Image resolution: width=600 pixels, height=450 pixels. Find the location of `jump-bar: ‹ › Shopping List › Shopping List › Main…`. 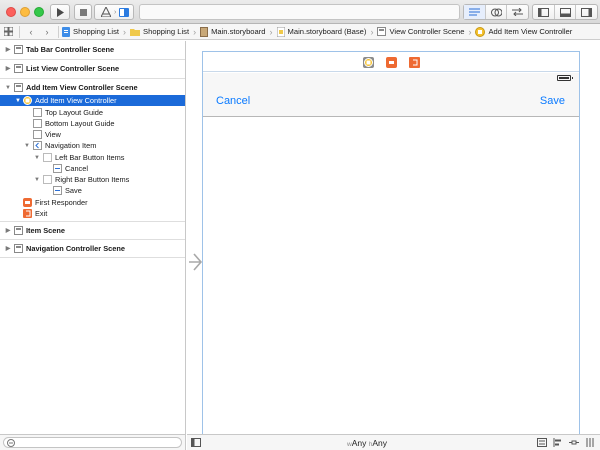

jump-bar: ‹ › Shopping List › Shopping List › Main… is located at coordinates (300, 32).